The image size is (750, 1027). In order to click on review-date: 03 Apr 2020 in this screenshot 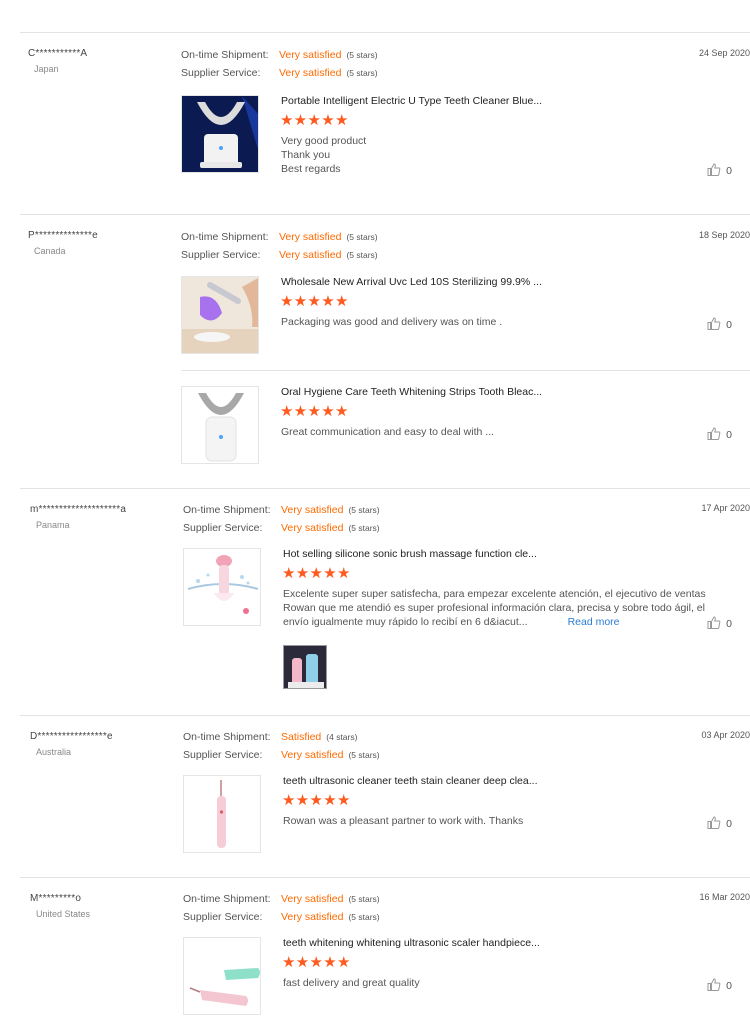, I will do `click(725, 735)`.